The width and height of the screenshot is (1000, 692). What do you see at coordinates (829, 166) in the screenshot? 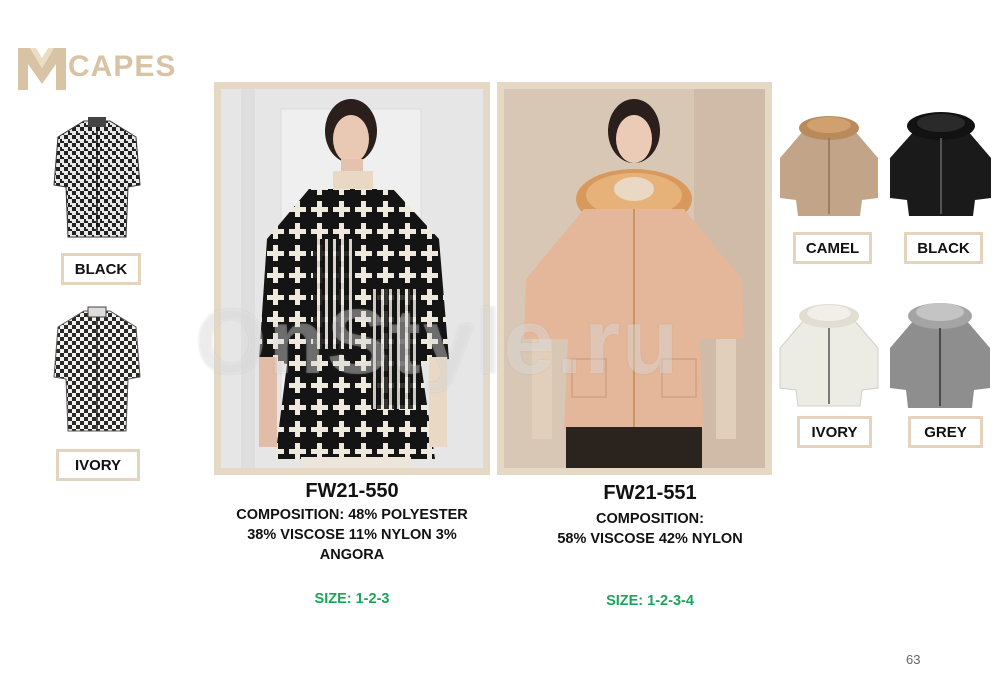
I see `fur-cape-camel-image` at bounding box center [829, 166].